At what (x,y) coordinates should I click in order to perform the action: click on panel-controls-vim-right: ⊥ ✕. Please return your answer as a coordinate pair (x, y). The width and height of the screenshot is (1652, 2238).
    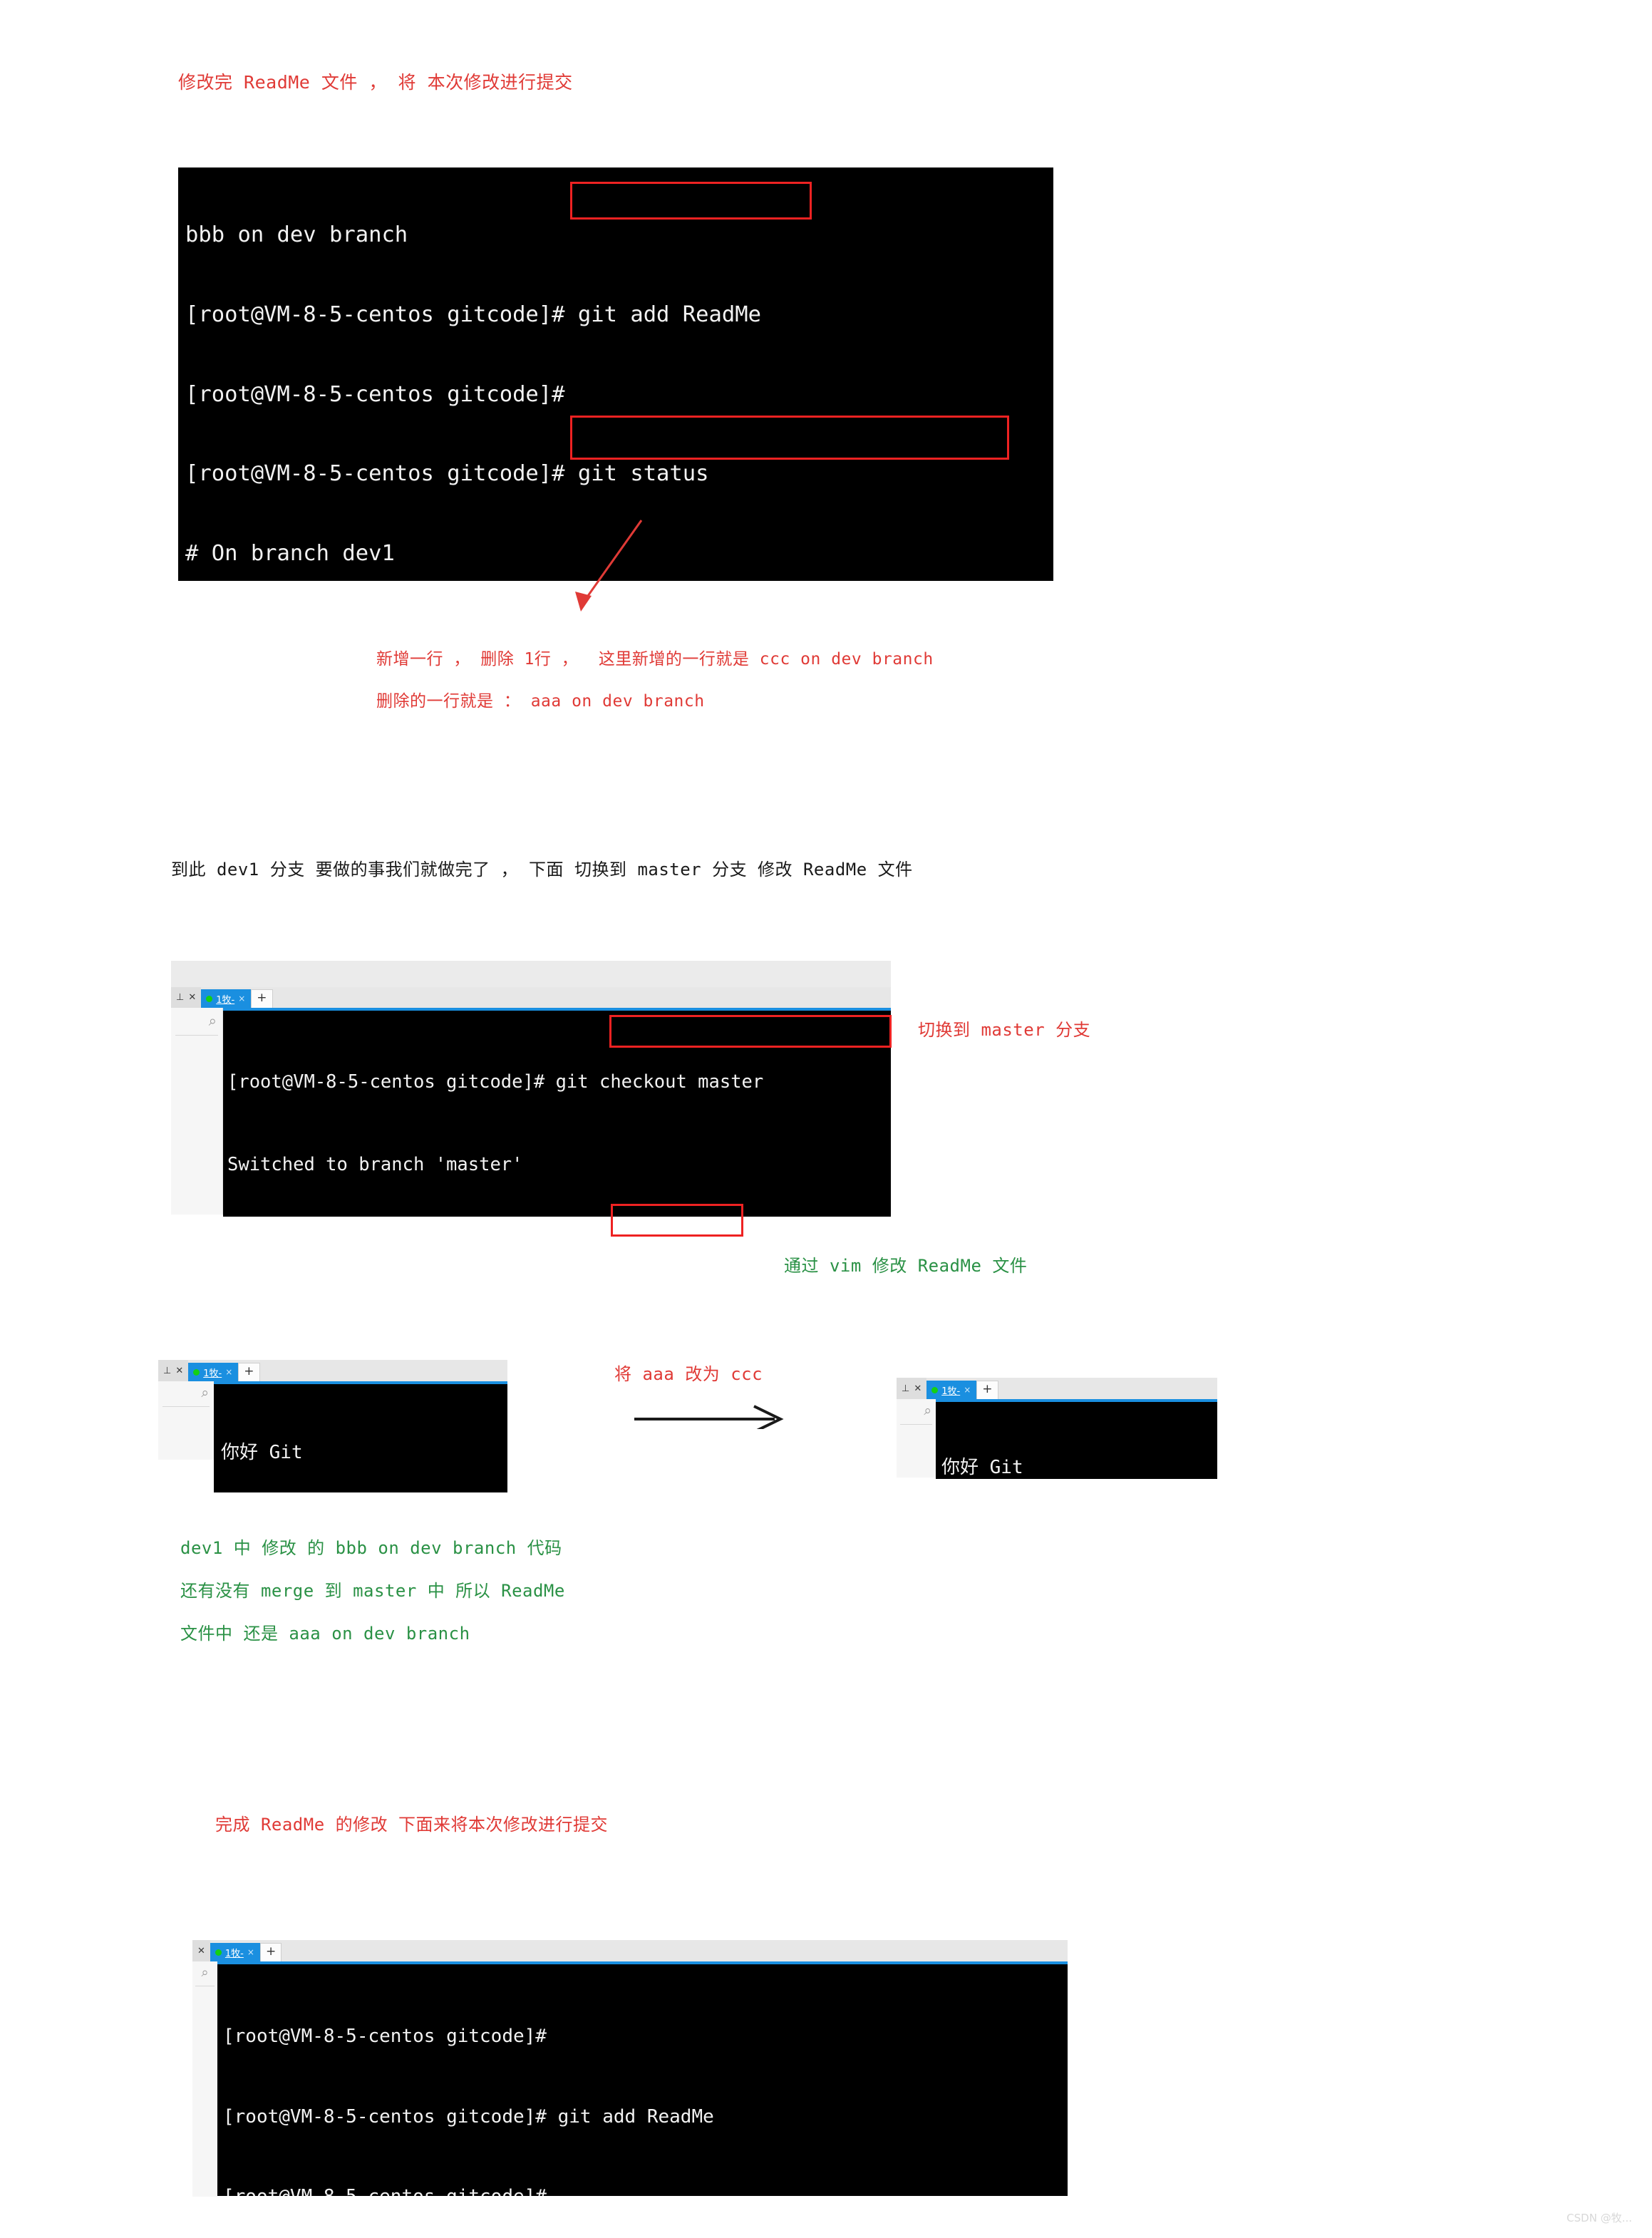
    Looking at the image, I should click on (912, 1388).